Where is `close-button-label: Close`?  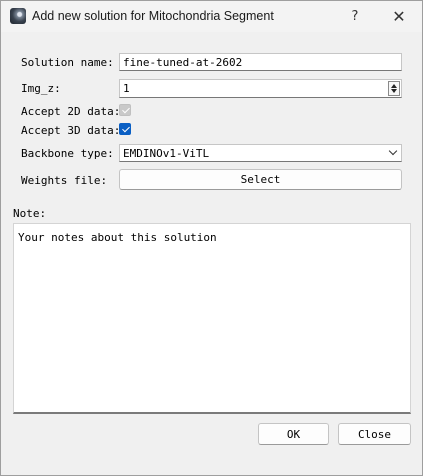
close-button-label: Close is located at coordinates (374, 434).